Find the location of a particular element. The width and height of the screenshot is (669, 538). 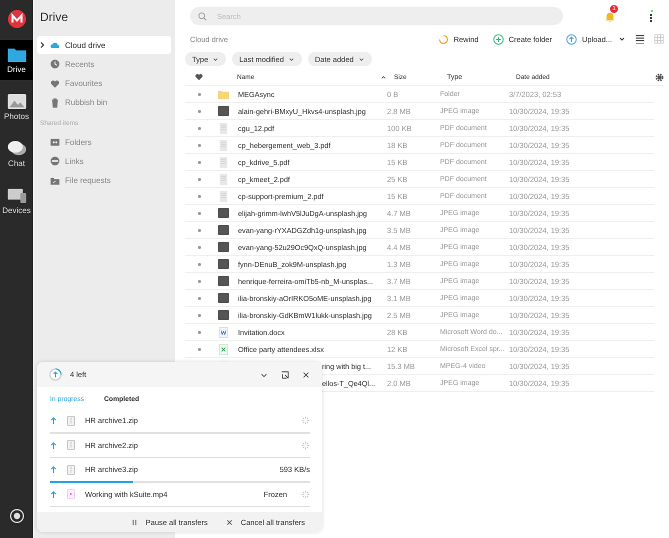

expand-icon is located at coordinates (285, 374).